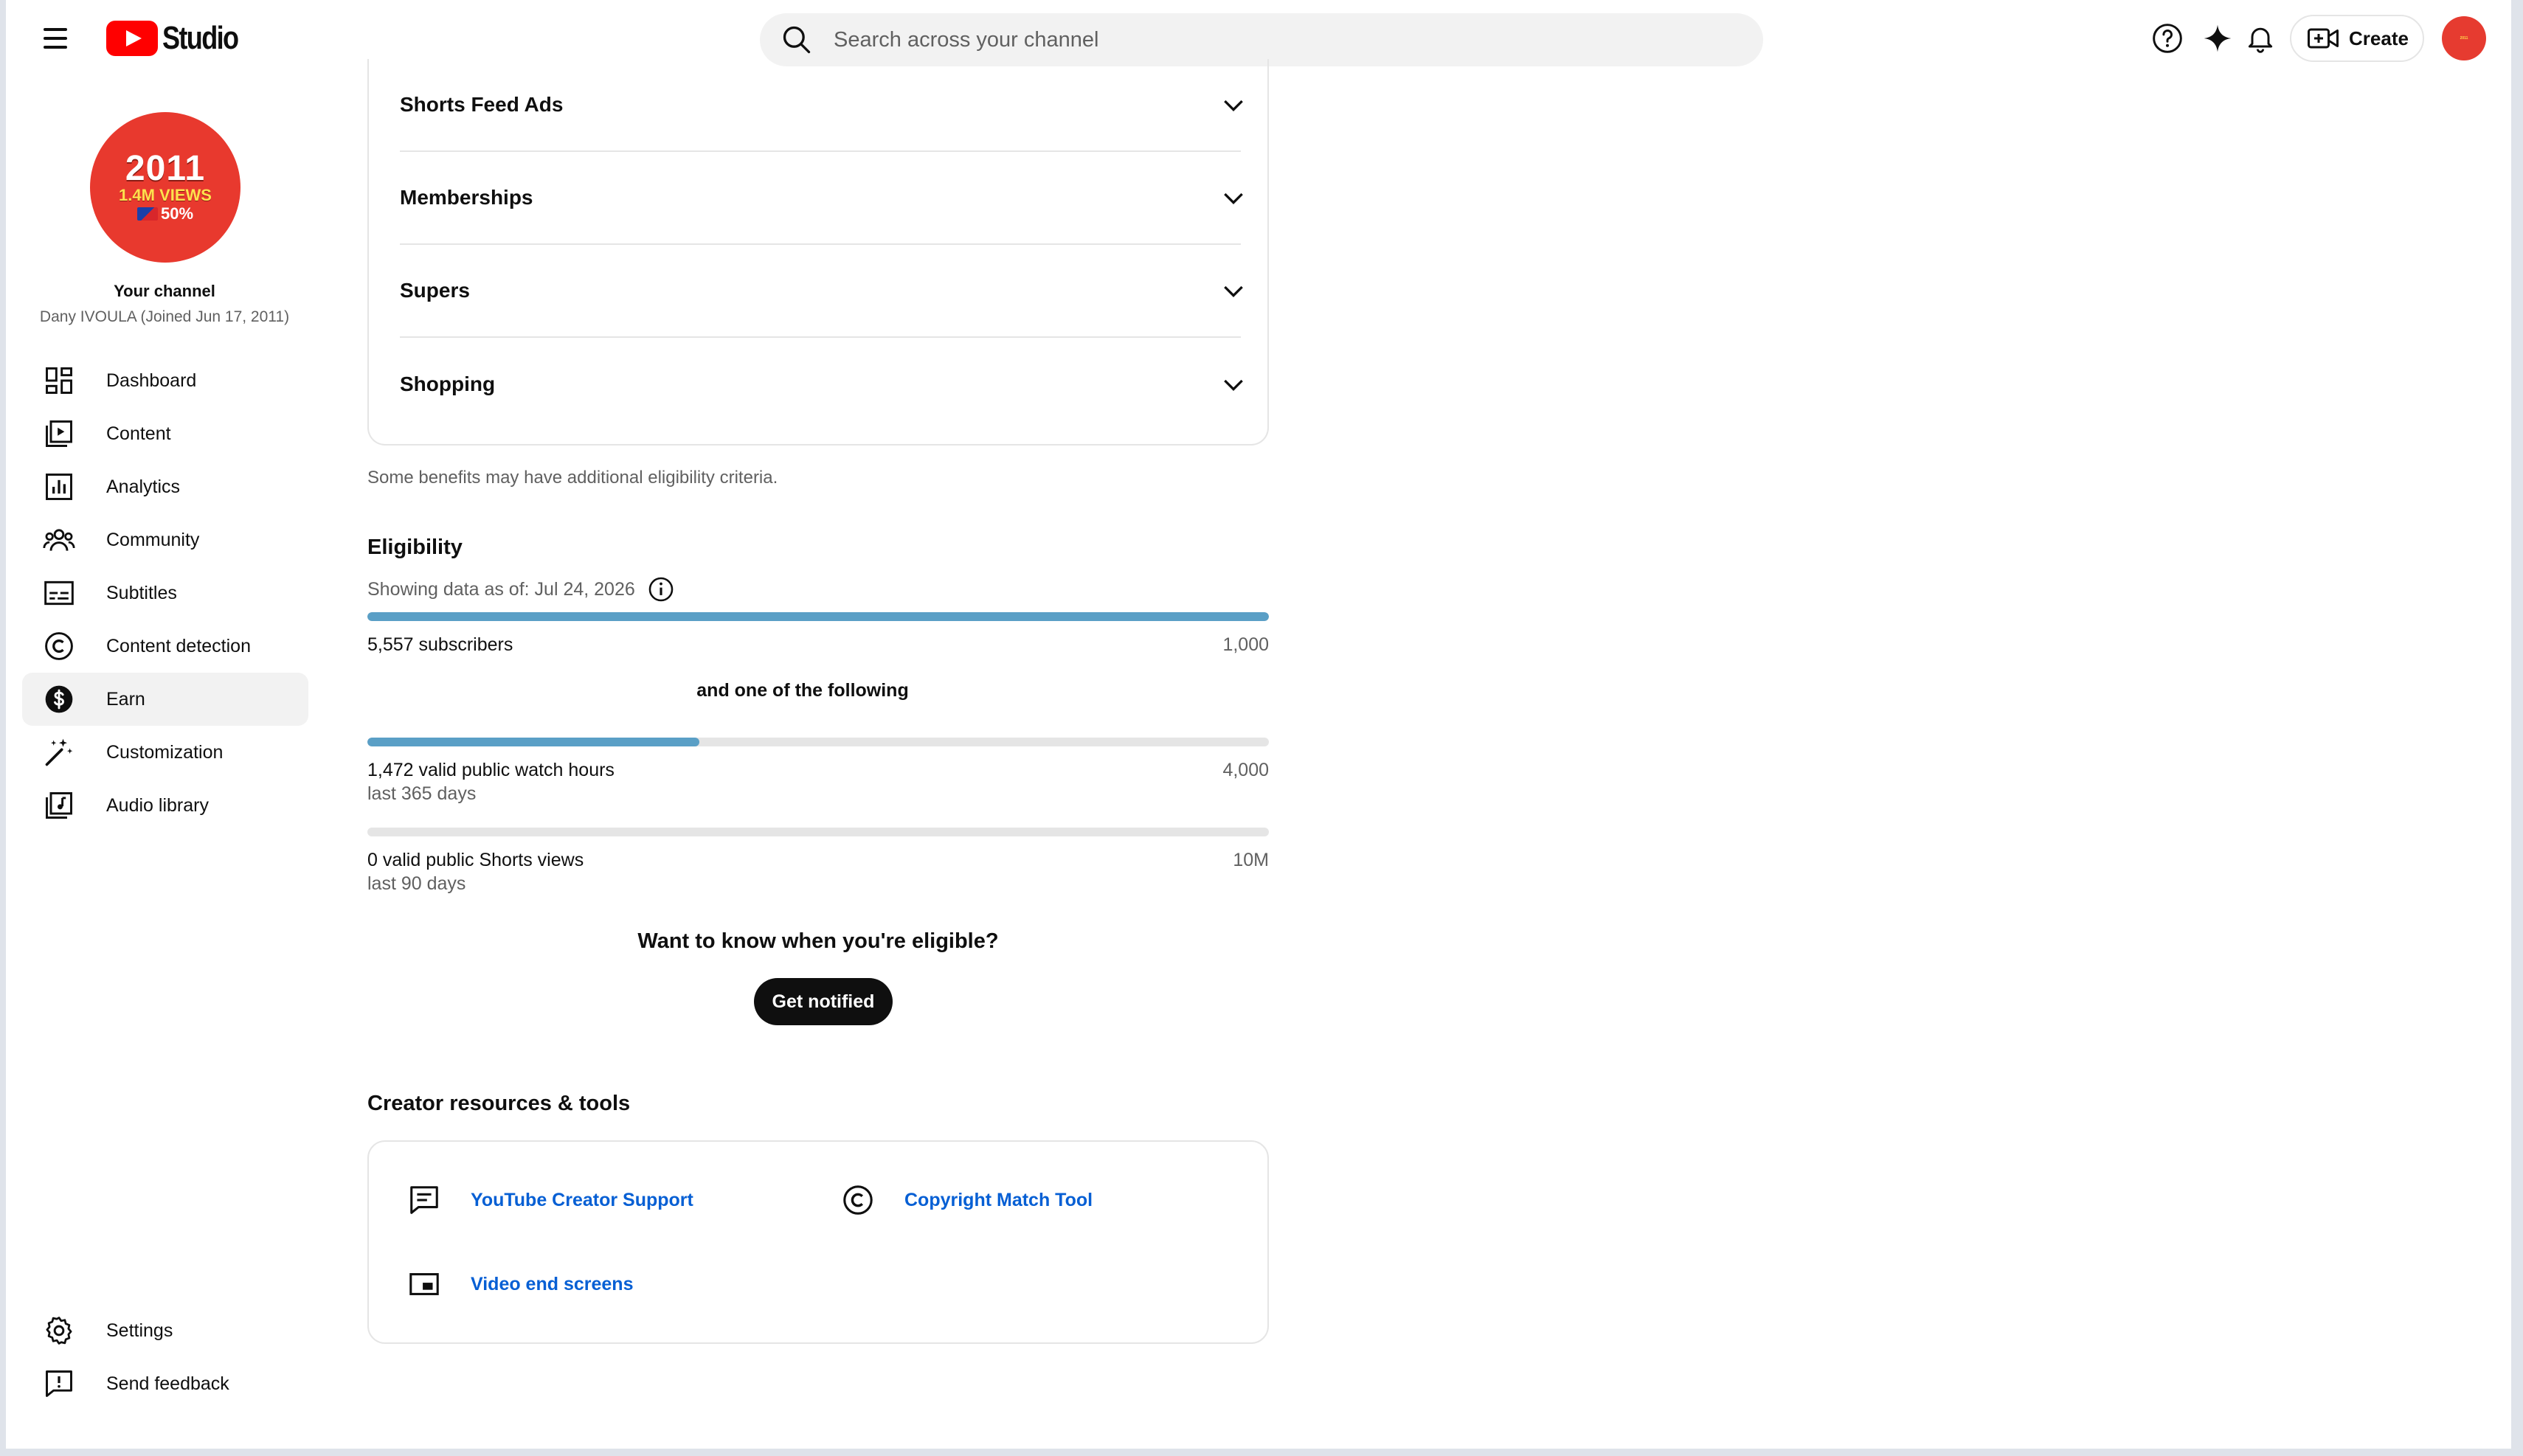 This screenshot has height=1456, width=2523. I want to click on resource-copyright-match-tool: Copyright Match Tool, so click(967, 1200).